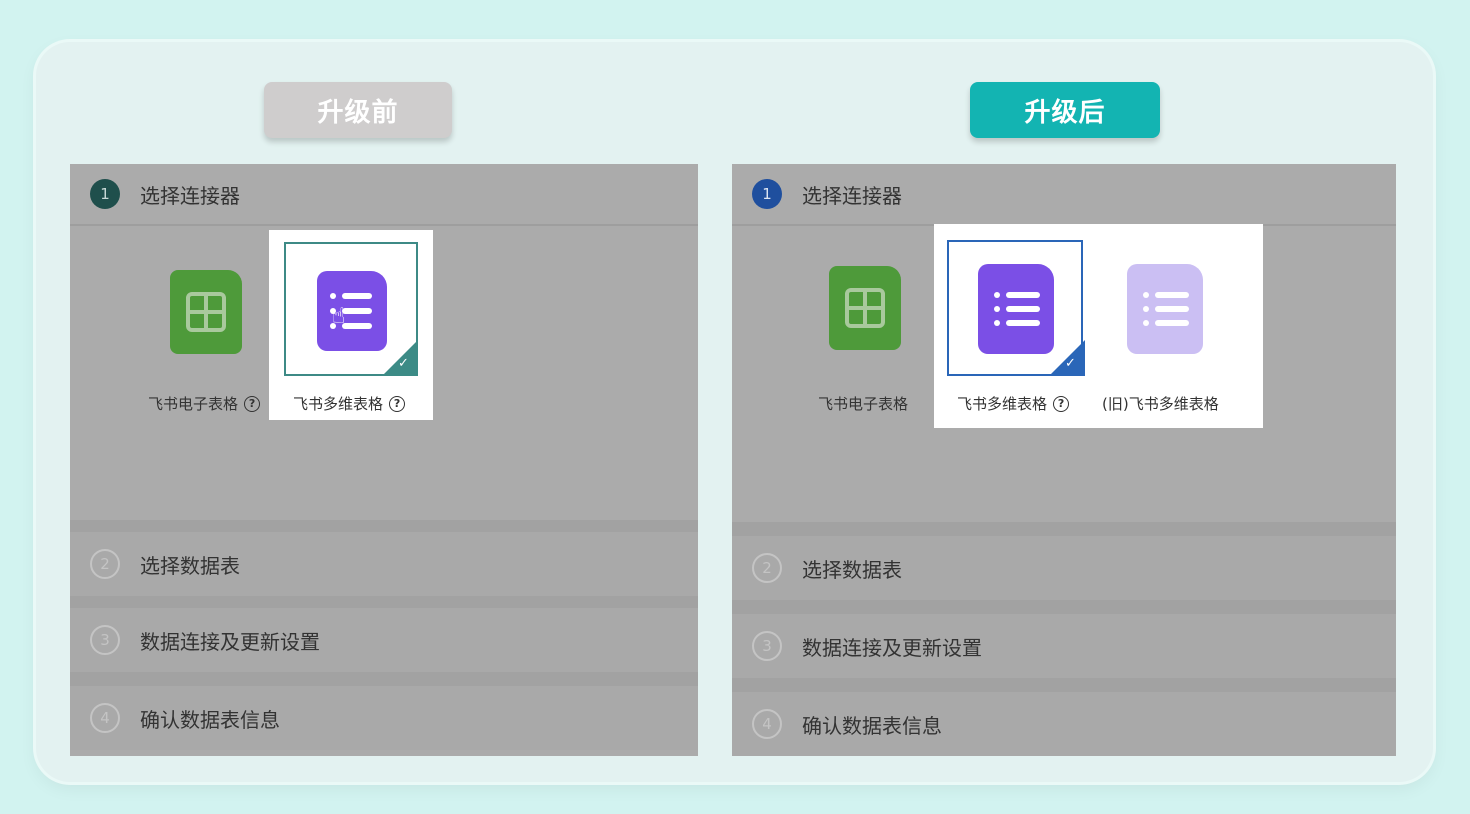 The height and width of the screenshot is (814, 1470). I want to click on connector-label: 飞书电子表格 ?, so click(204, 403).